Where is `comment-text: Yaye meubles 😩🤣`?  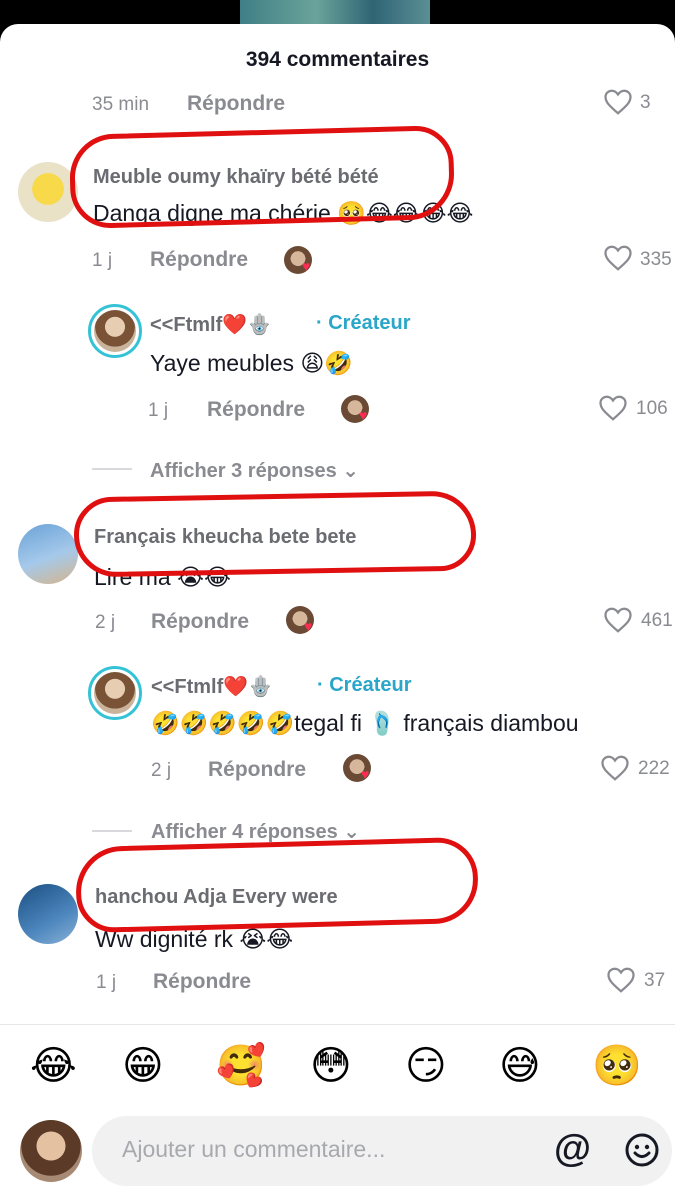 comment-text: Yaye meubles 😩🤣 is located at coordinates (252, 363).